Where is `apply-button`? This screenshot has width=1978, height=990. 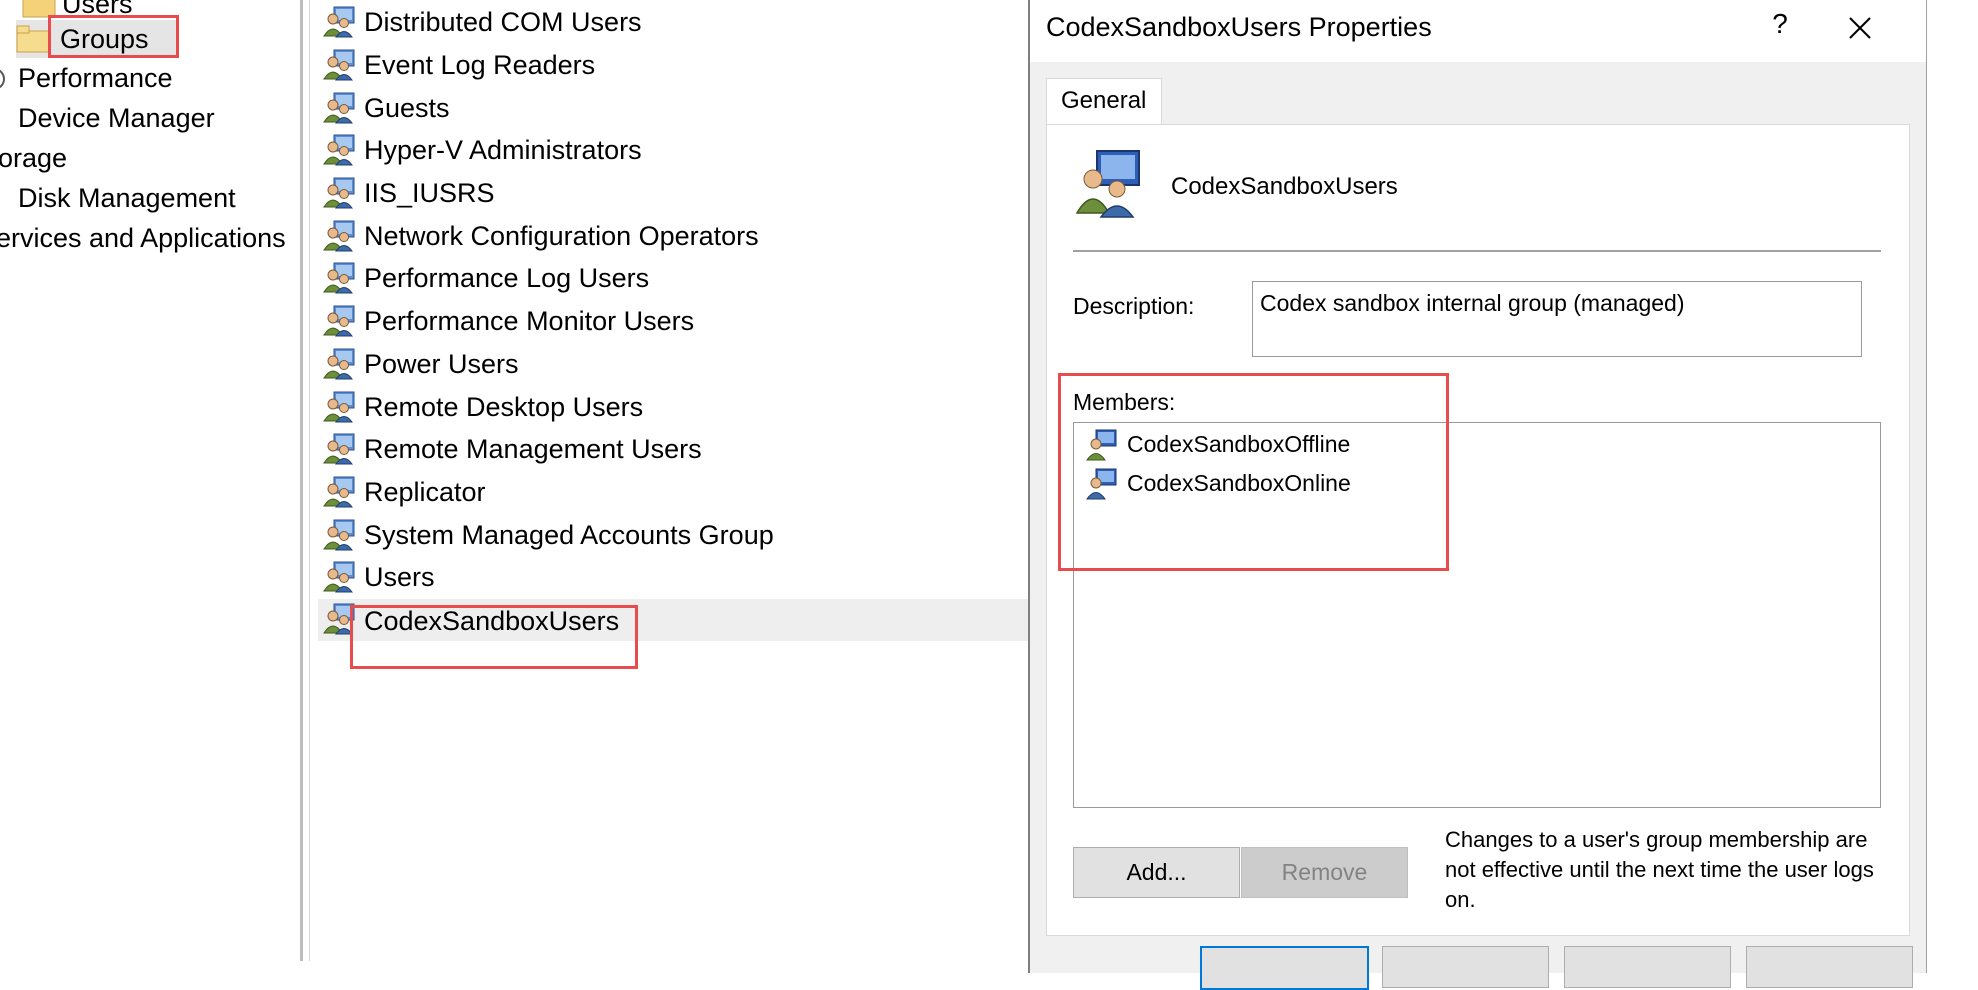 apply-button is located at coordinates (1647, 967).